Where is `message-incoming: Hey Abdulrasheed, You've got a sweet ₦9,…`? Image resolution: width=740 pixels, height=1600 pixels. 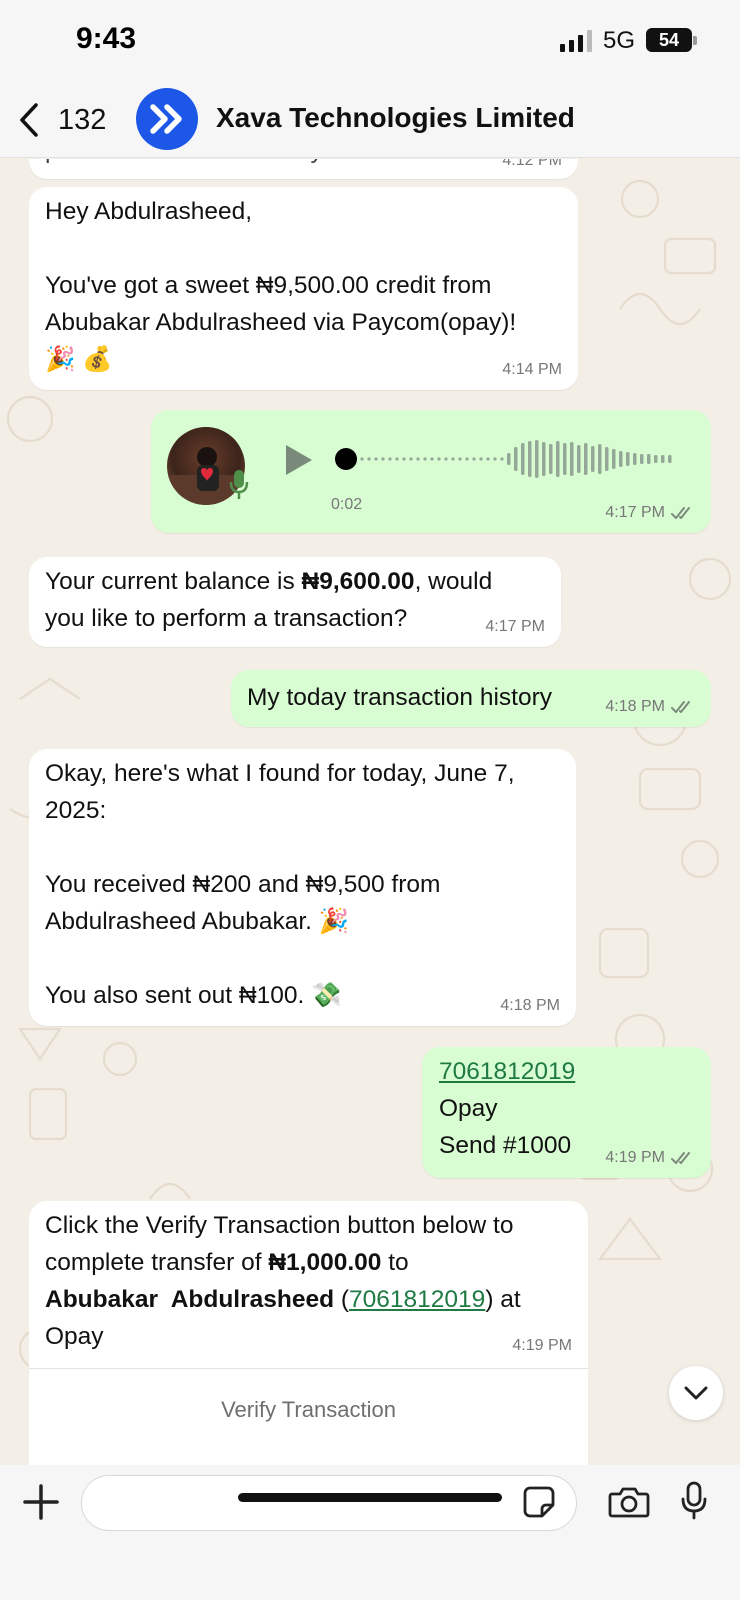 message-incoming: Hey Abdulrasheed, You've got a sweet ₦9,… is located at coordinates (303, 288).